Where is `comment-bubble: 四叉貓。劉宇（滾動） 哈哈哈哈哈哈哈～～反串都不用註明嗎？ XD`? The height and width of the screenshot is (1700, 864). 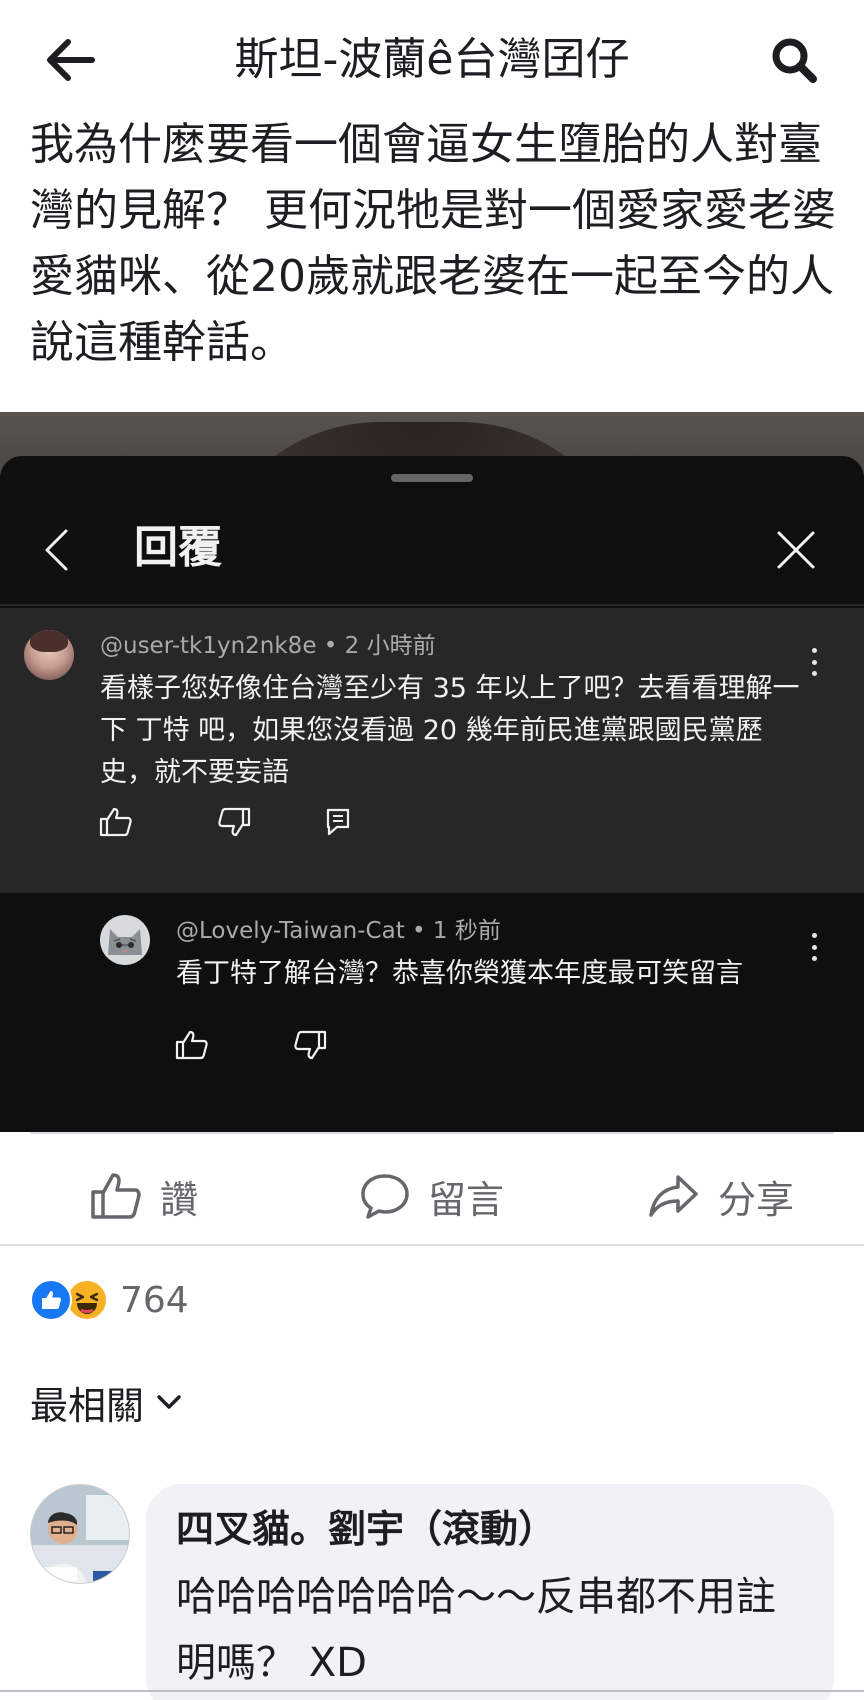
comment-bubble: 四叉貓。劉宇（滾動） 哈哈哈哈哈哈哈～～反串都不用註明嗎？ XD is located at coordinates (490, 1592).